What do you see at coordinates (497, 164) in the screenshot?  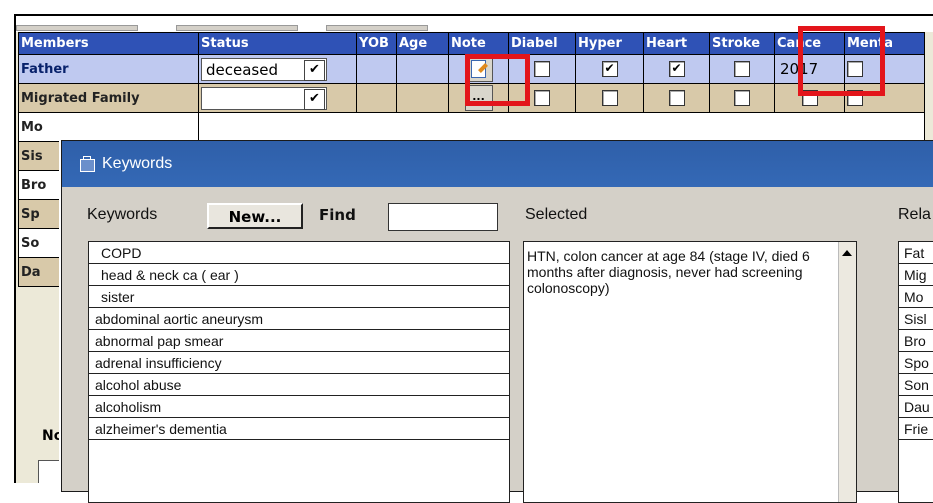 I see `dialog-titlebar: Keywords` at bounding box center [497, 164].